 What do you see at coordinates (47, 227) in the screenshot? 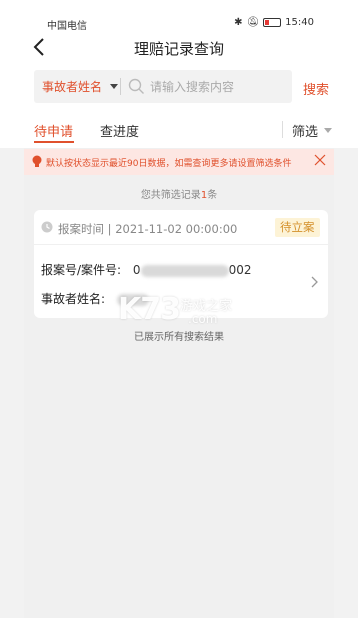
I see `clock-icon` at bounding box center [47, 227].